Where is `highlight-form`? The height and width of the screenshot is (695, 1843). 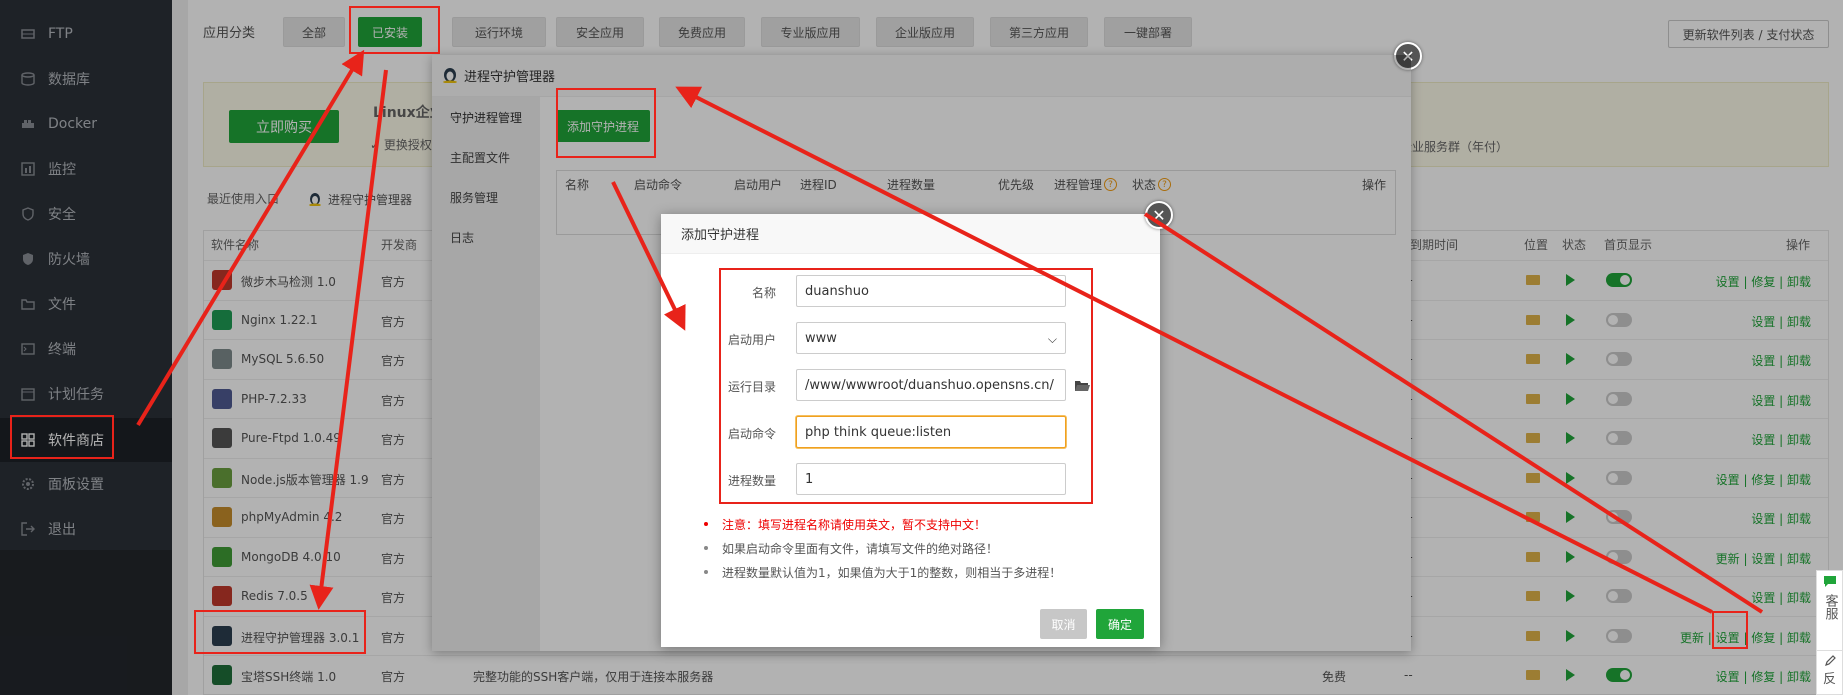
highlight-form is located at coordinates (906, 386).